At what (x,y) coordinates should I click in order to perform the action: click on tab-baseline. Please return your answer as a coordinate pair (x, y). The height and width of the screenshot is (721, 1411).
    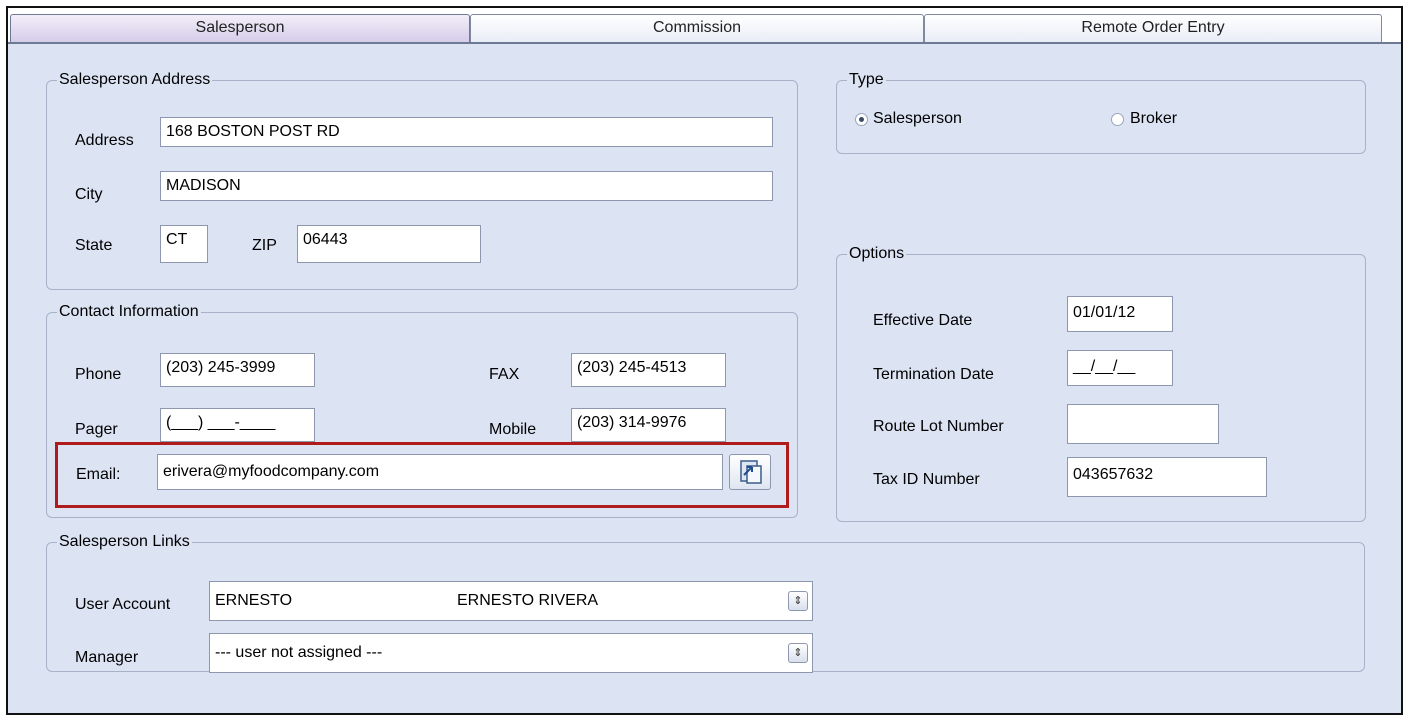
    Looking at the image, I should click on (704, 43).